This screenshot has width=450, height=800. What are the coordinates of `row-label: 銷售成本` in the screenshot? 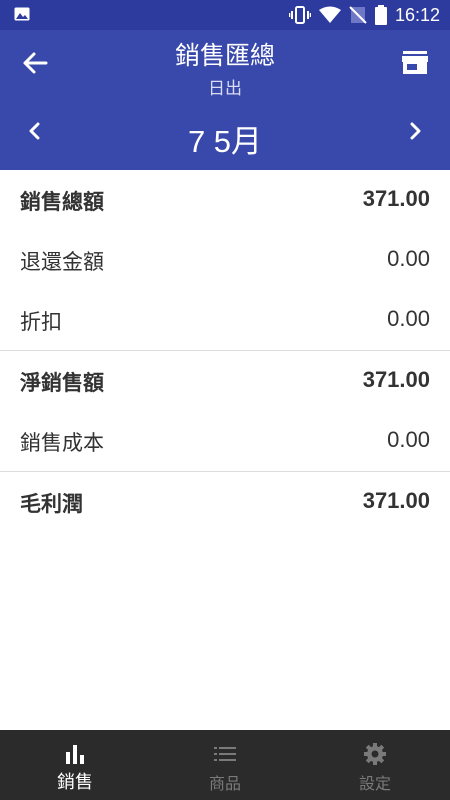 It's located at (62, 443).